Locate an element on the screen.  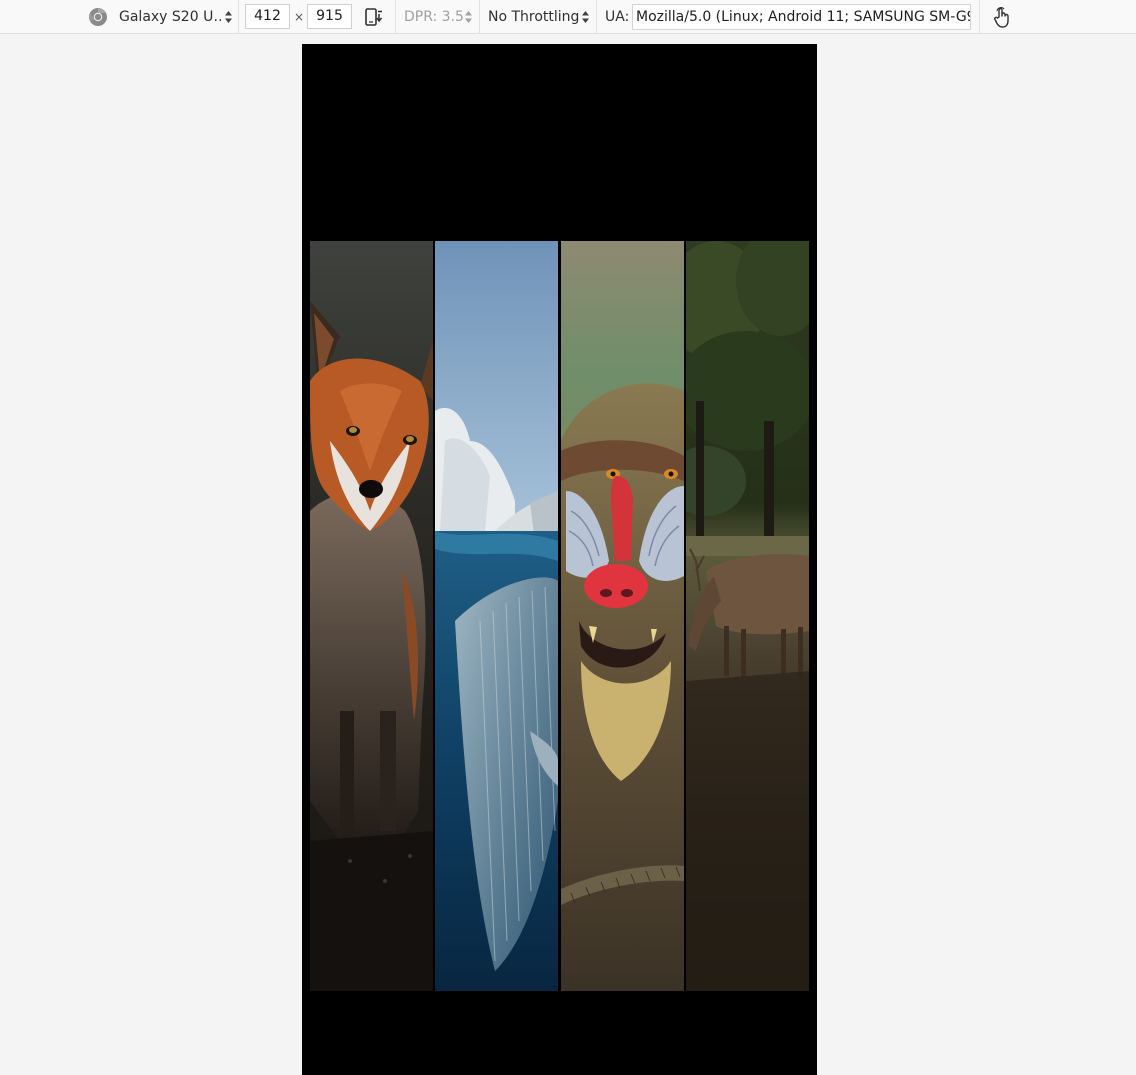
whale-photo is located at coordinates (496, 616).